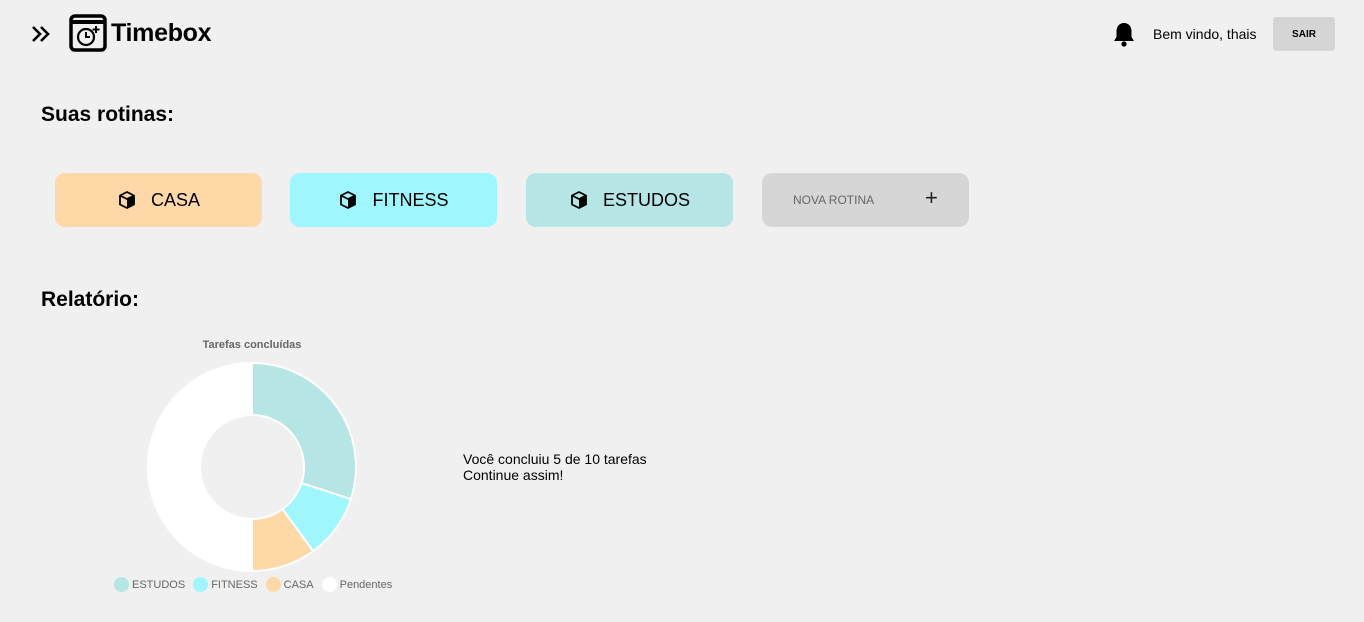 The height and width of the screenshot is (622, 1364). What do you see at coordinates (931, 197) in the screenshot?
I see `plus-icon: +` at bounding box center [931, 197].